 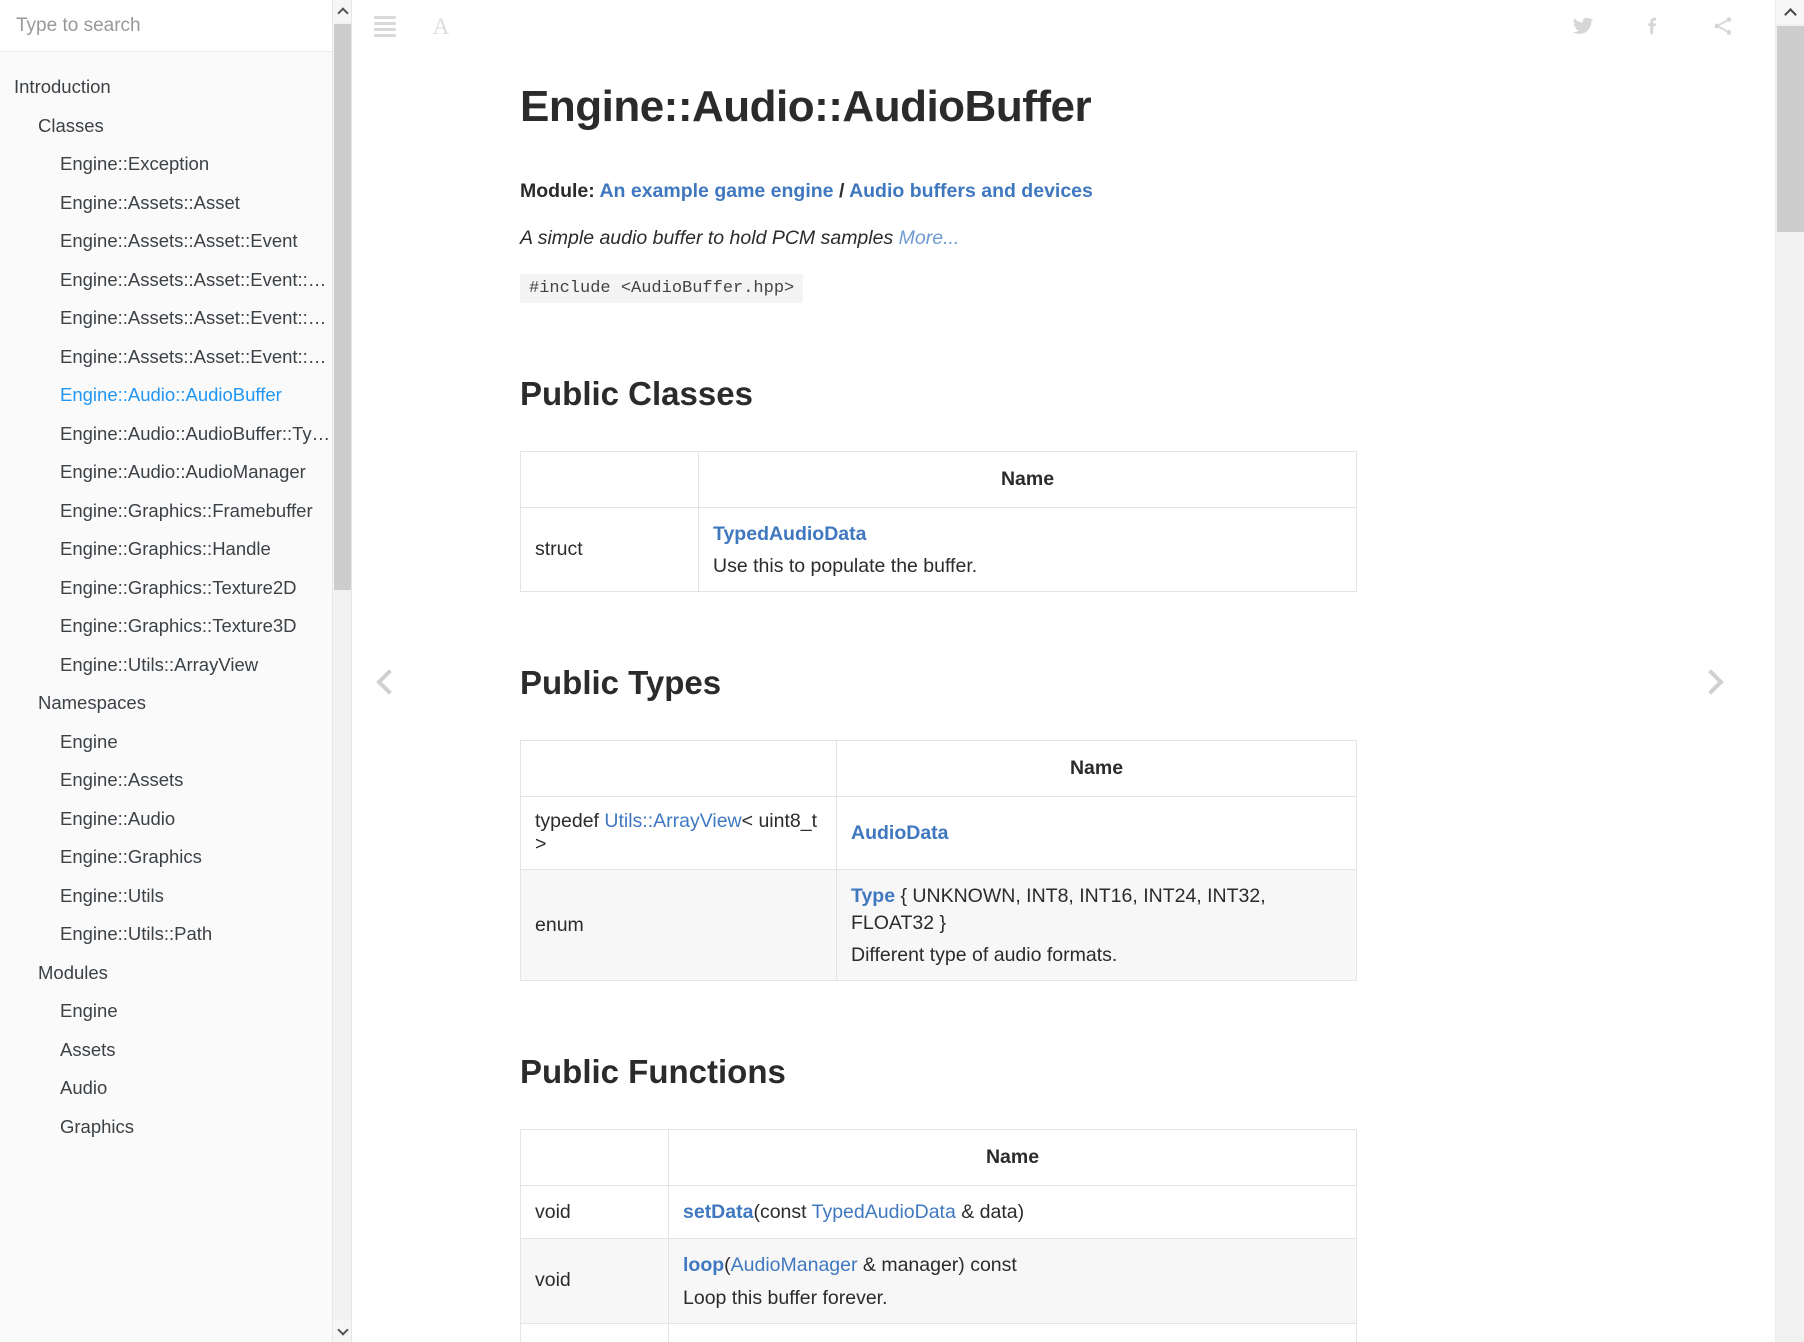 I want to click on function-link-loop: loop, so click(x=703, y=1265).